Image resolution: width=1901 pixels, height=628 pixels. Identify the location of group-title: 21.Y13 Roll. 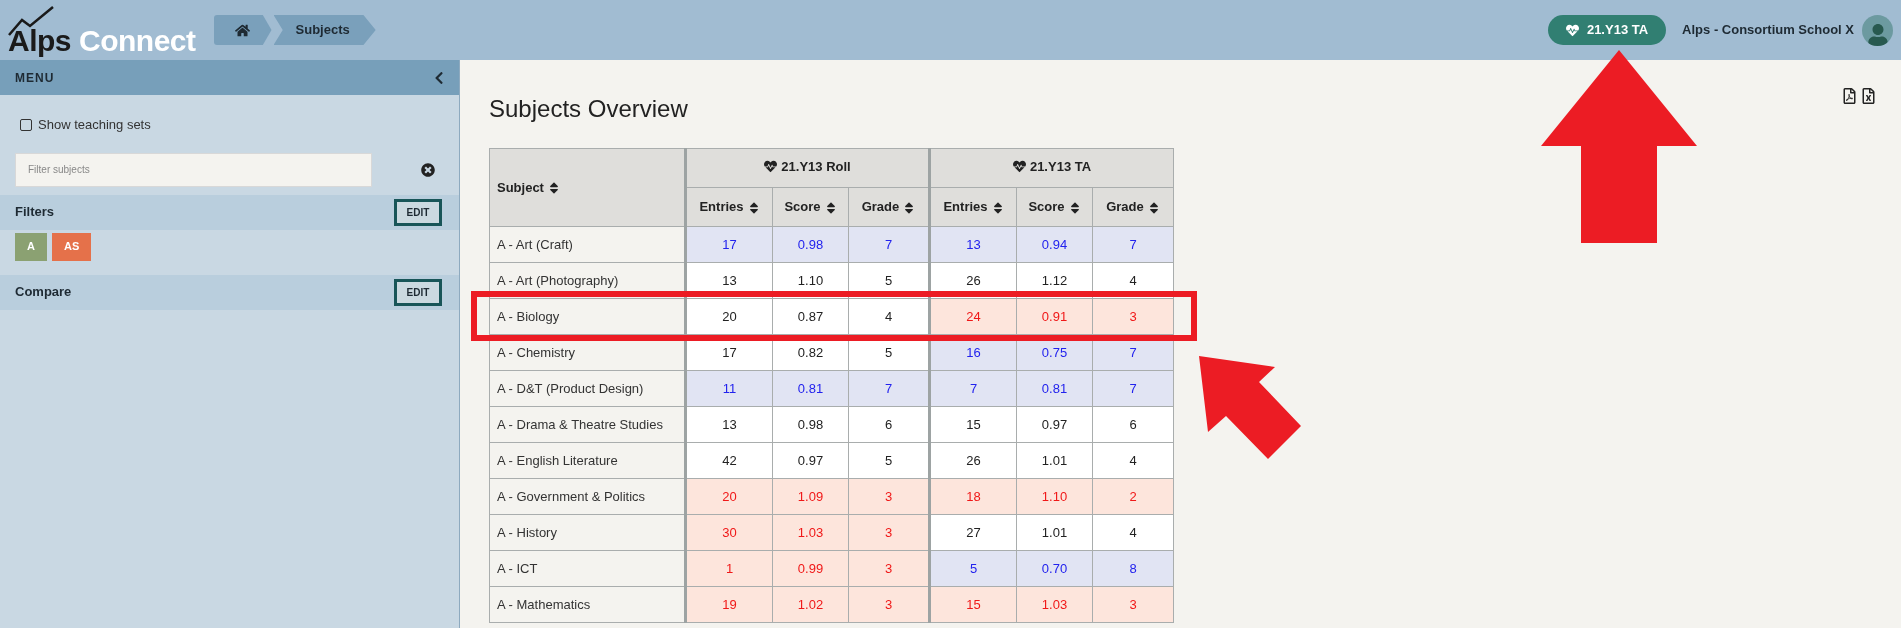
(816, 167).